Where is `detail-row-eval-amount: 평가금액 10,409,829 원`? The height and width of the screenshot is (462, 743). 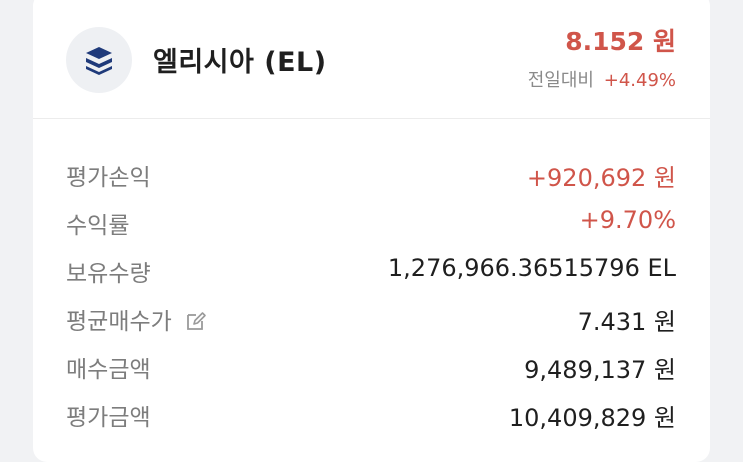 detail-row-eval-amount: 평가금액 10,409,829 원 is located at coordinates (371, 416).